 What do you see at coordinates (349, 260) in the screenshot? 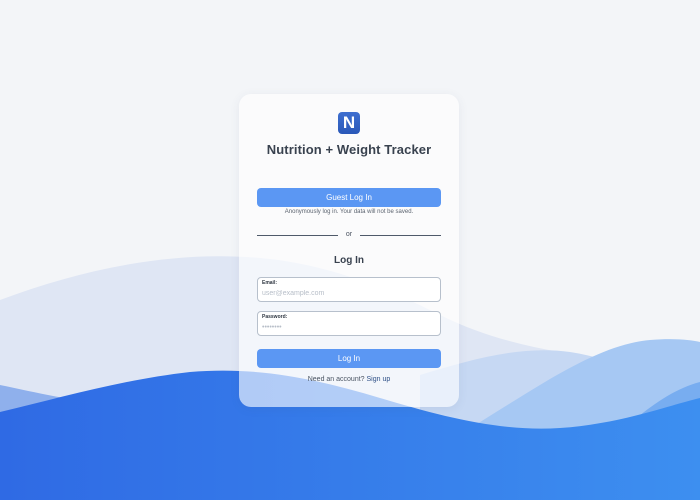
I see `login-heading: Log In` at bounding box center [349, 260].